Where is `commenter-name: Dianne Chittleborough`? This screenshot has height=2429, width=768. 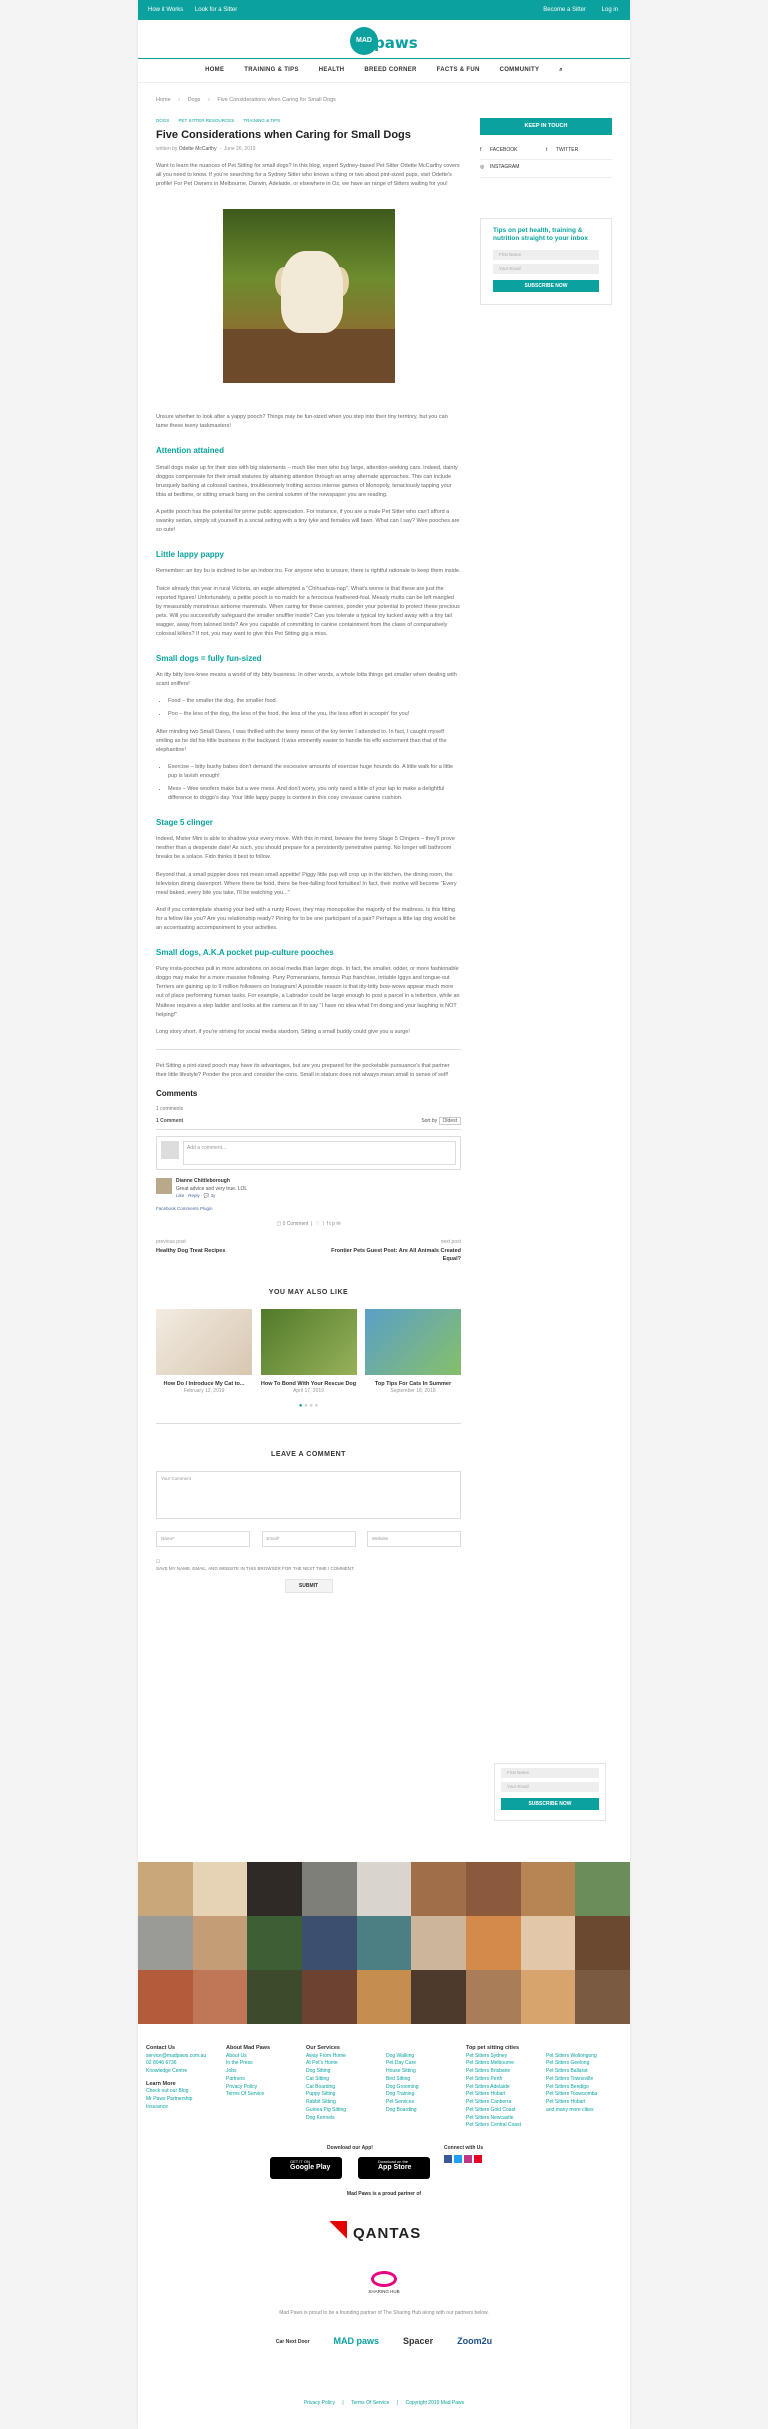 commenter-name: Dianne Chittleborough is located at coordinates (211, 1182).